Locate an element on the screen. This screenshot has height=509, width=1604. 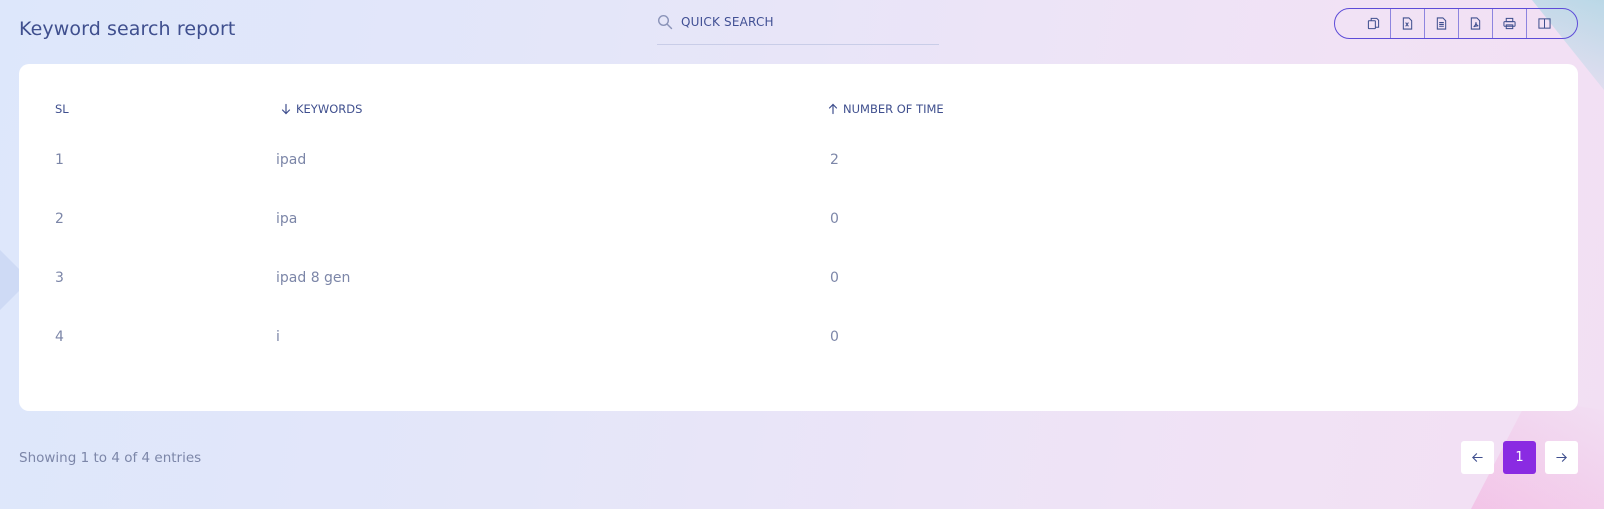
entries-info: Showing 1 to 4 of 4 entries is located at coordinates (110, 458).